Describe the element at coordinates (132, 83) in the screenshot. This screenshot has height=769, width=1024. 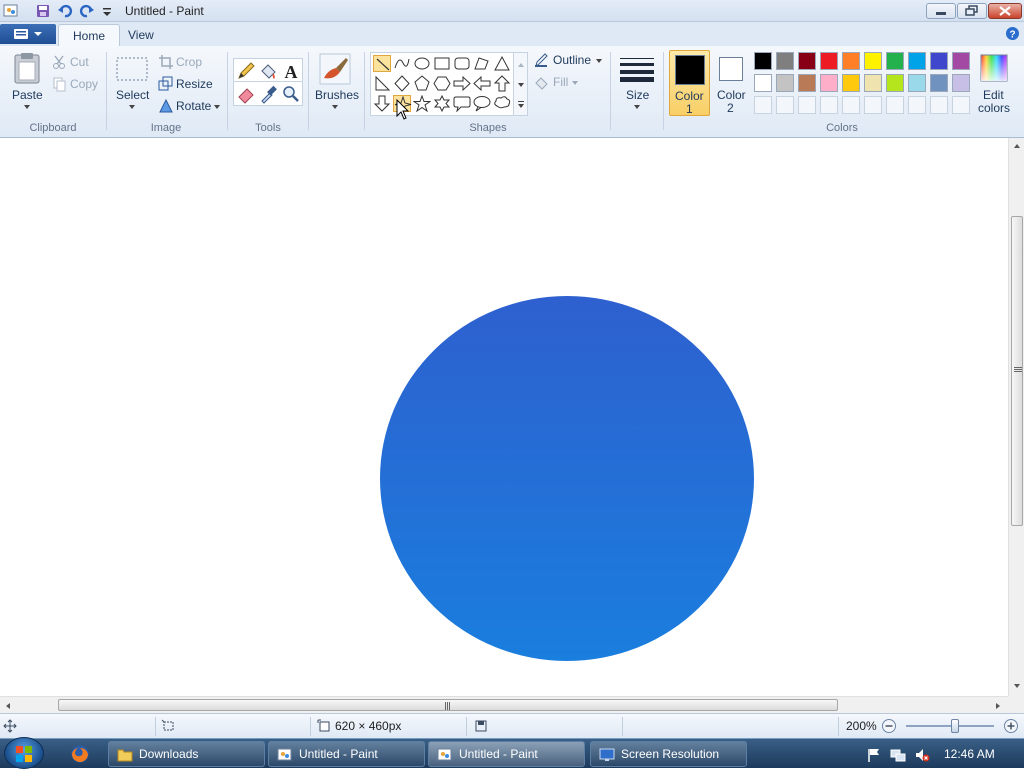
I see `select-button: Select` at that location.